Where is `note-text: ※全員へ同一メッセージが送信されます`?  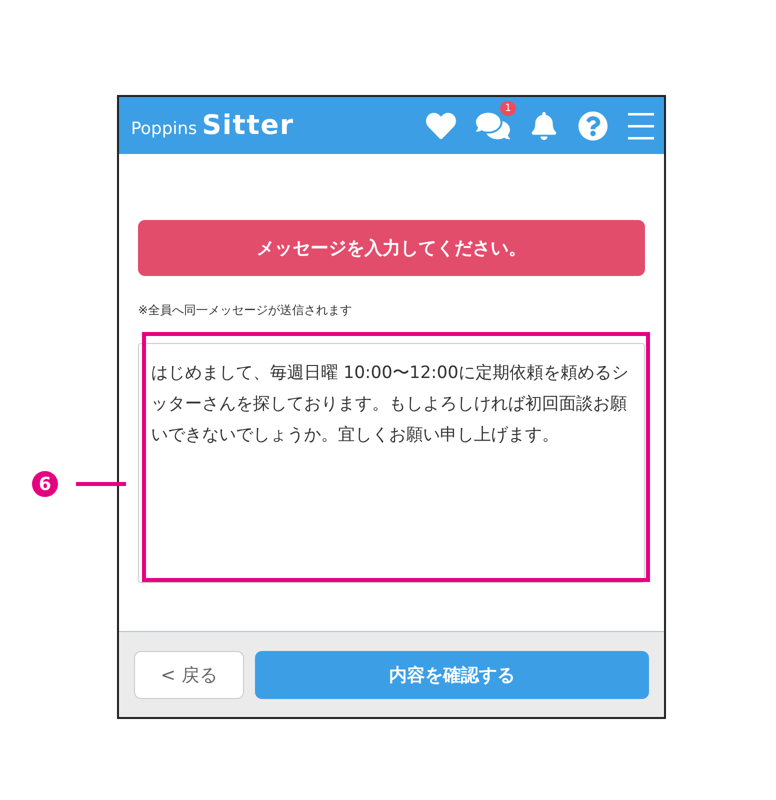
note-text: ※全員へ同一メッセージが送信されます is located at coordinates (246, 310).